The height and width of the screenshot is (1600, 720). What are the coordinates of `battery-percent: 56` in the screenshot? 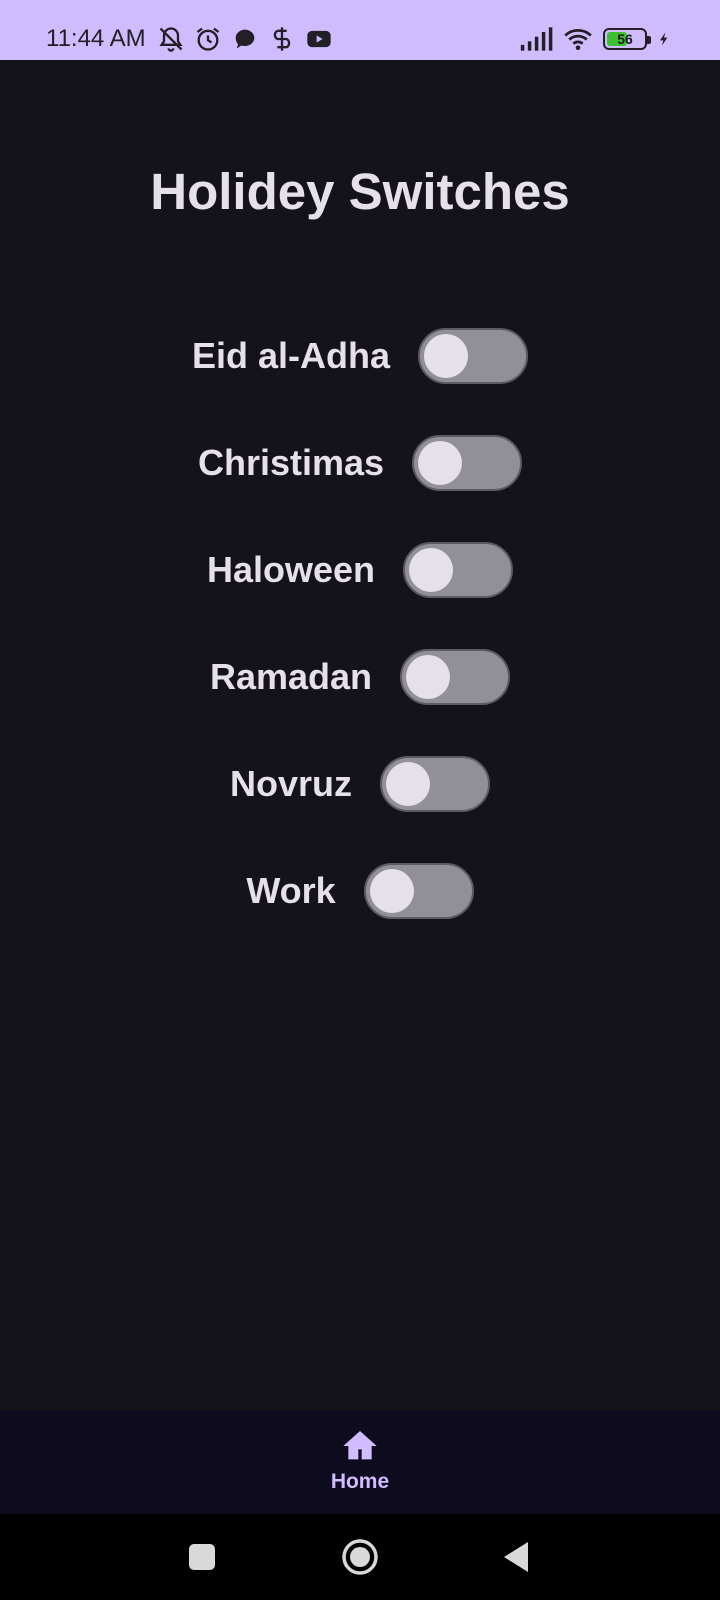 It's located at (625, 39).